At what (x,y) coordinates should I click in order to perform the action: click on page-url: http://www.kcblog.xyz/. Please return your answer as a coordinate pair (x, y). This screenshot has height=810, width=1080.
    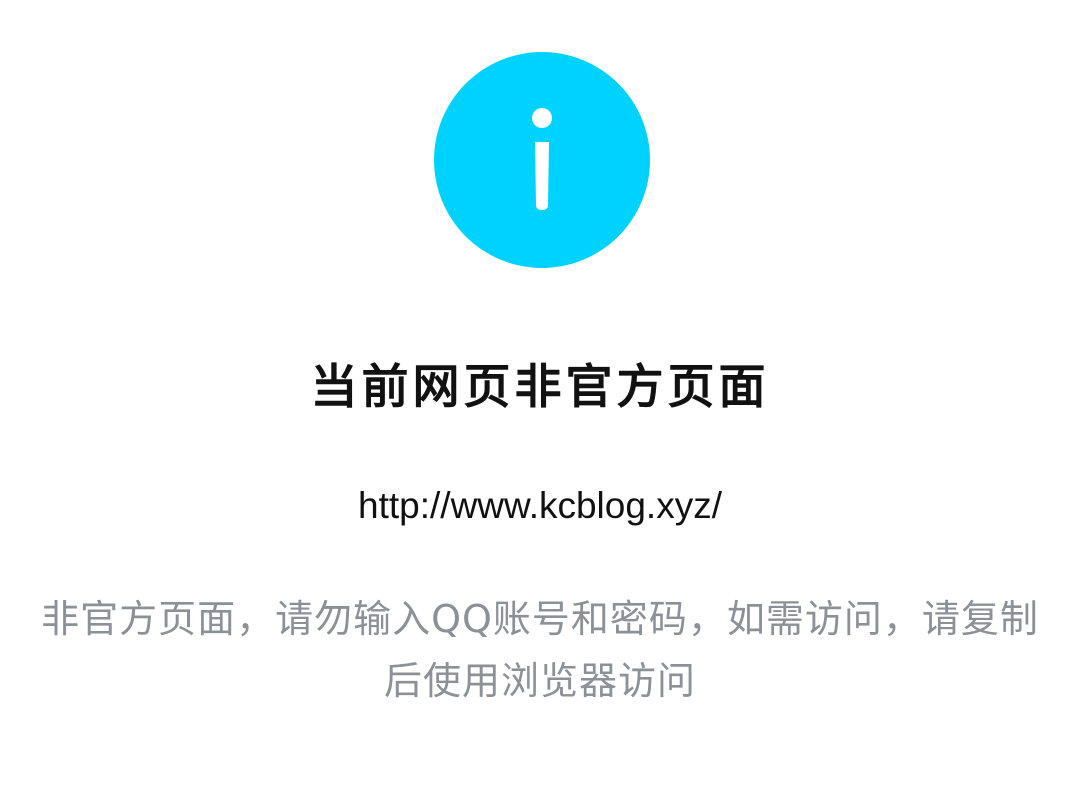
    Looking at the image, I should click on (540, 505).